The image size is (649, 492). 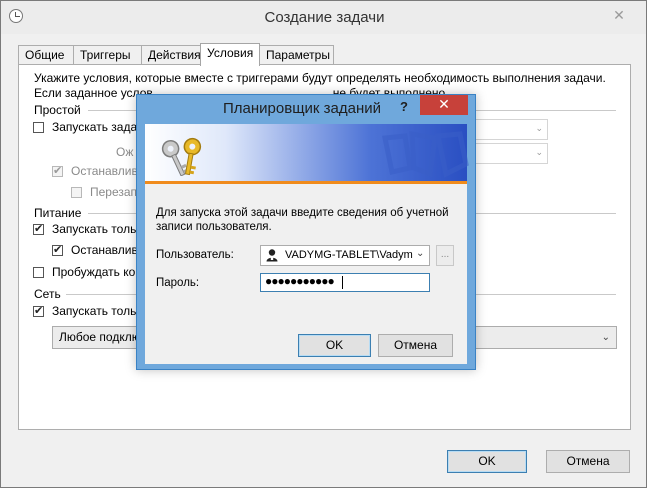 What do you see at coordinates (342, 282) in the screenshot?
I see `text-caret` at bounding box center [342, 282].